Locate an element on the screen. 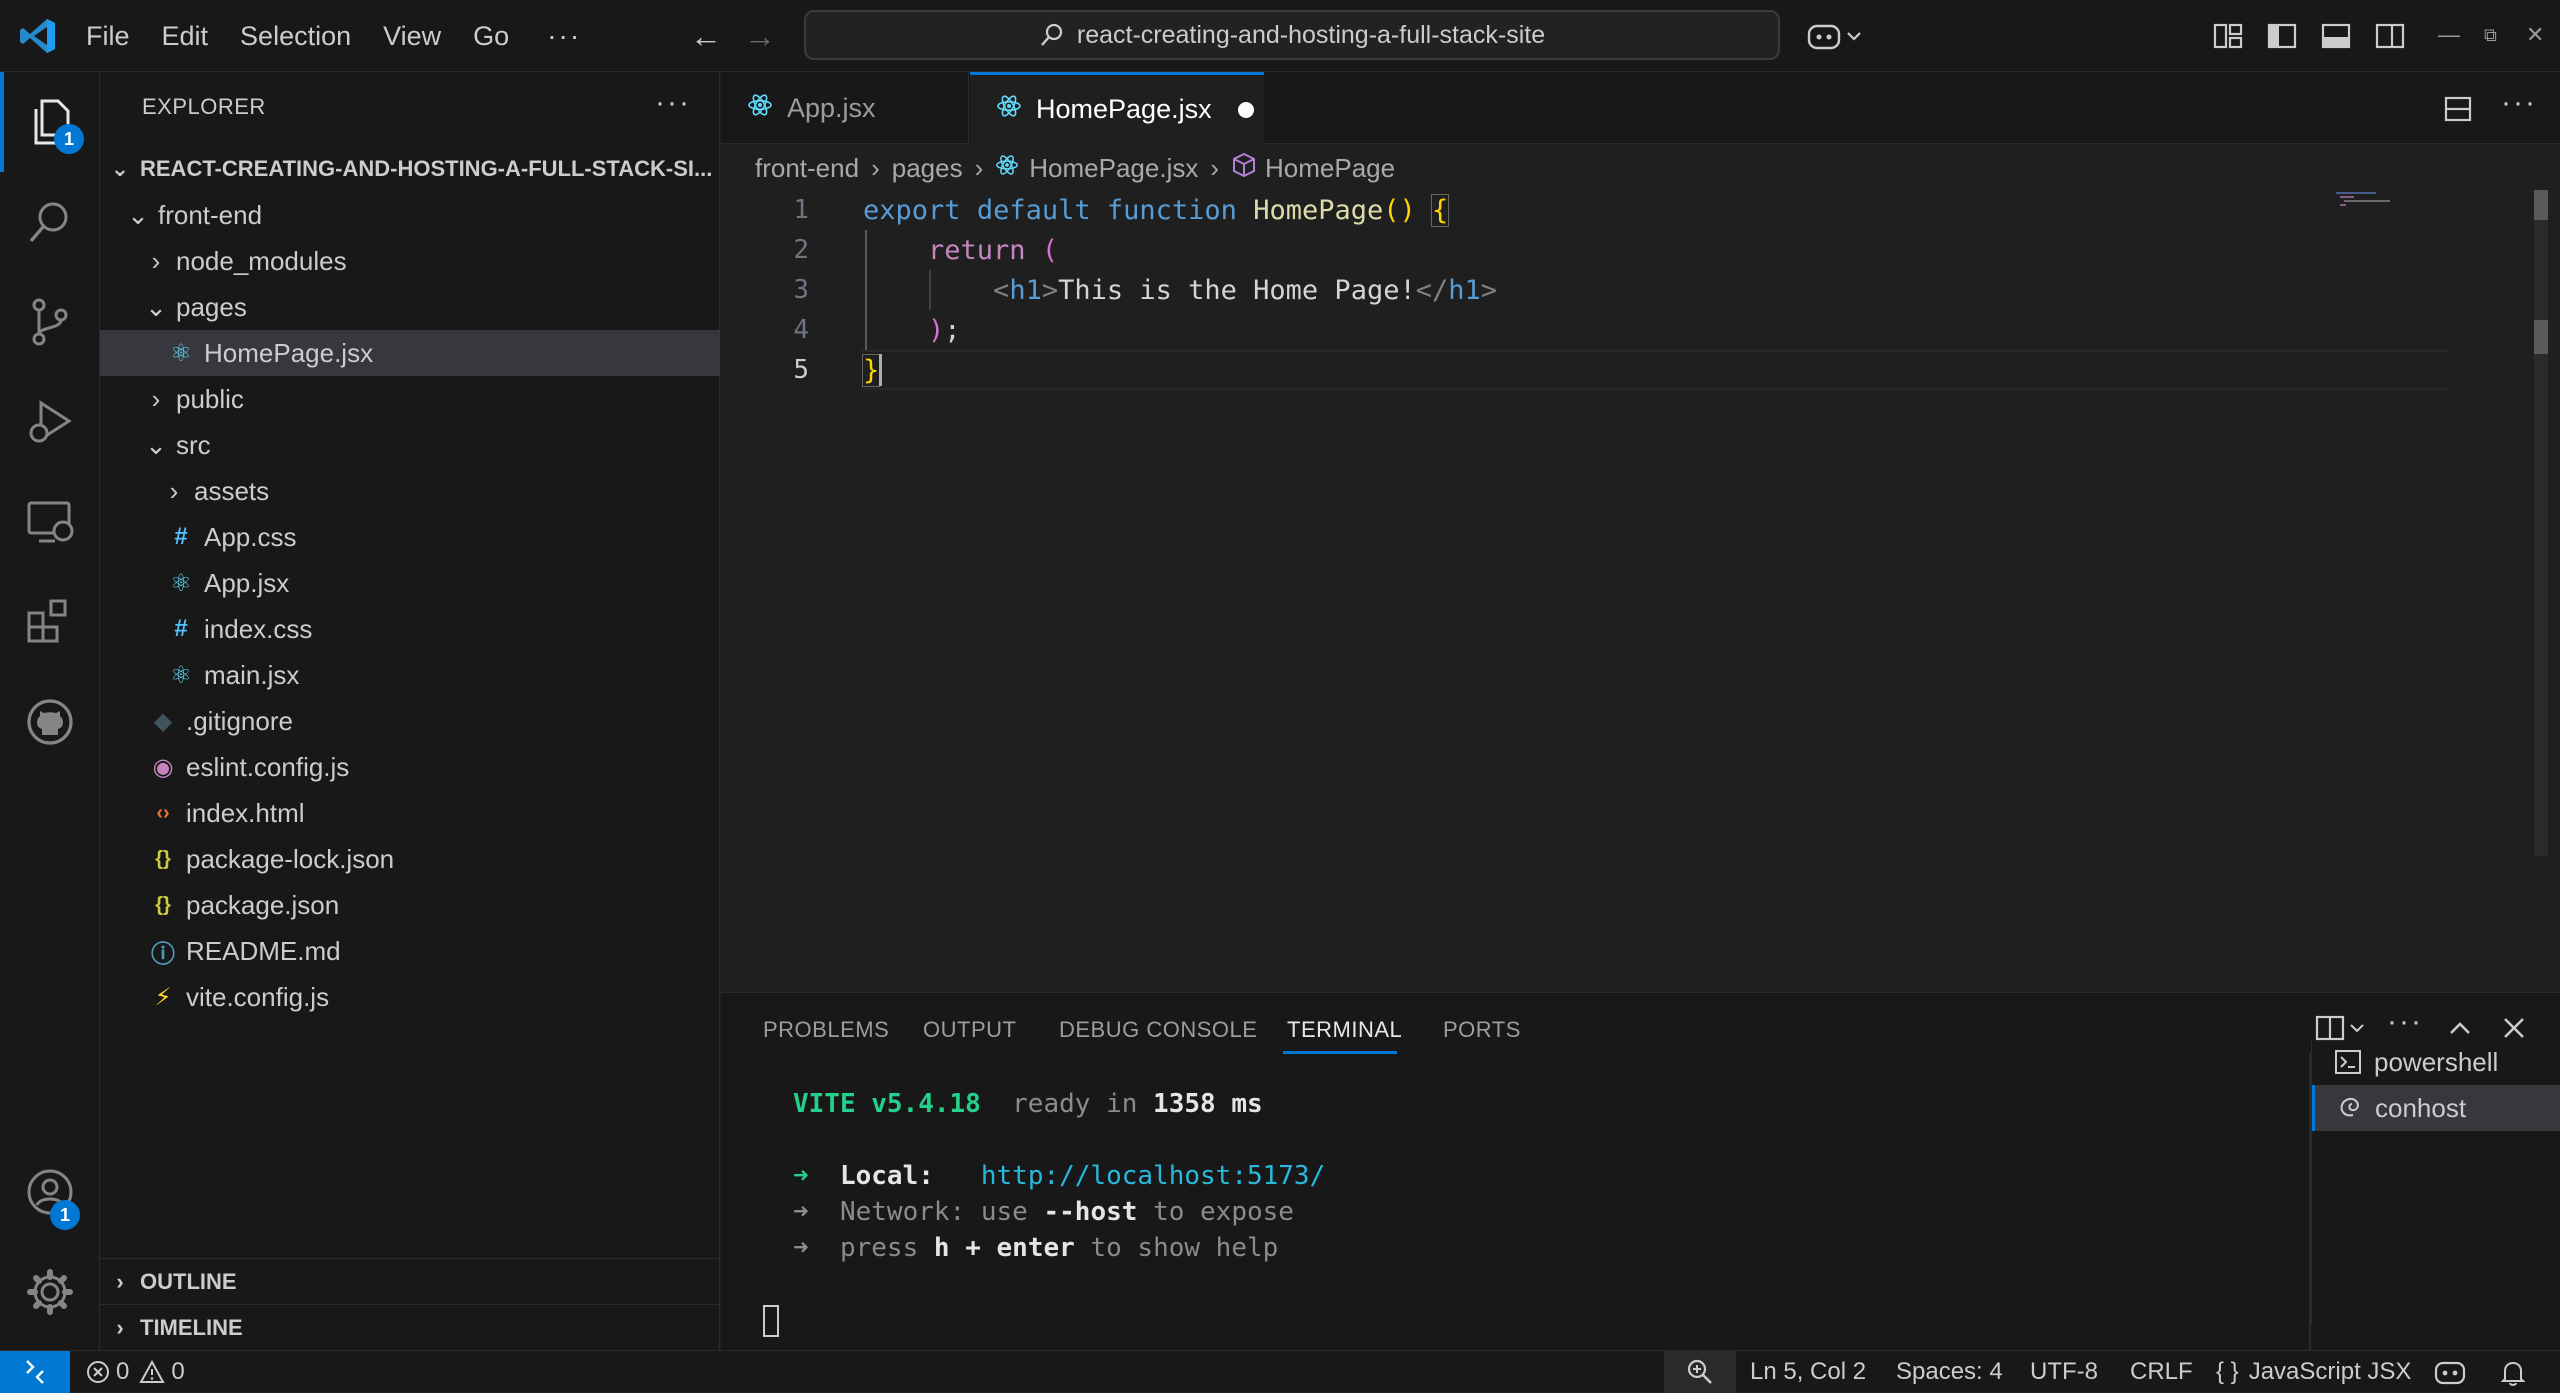 This screenshot has height=1393, width=2560. css-hash-icon: # is located at coordinates (181, 628).